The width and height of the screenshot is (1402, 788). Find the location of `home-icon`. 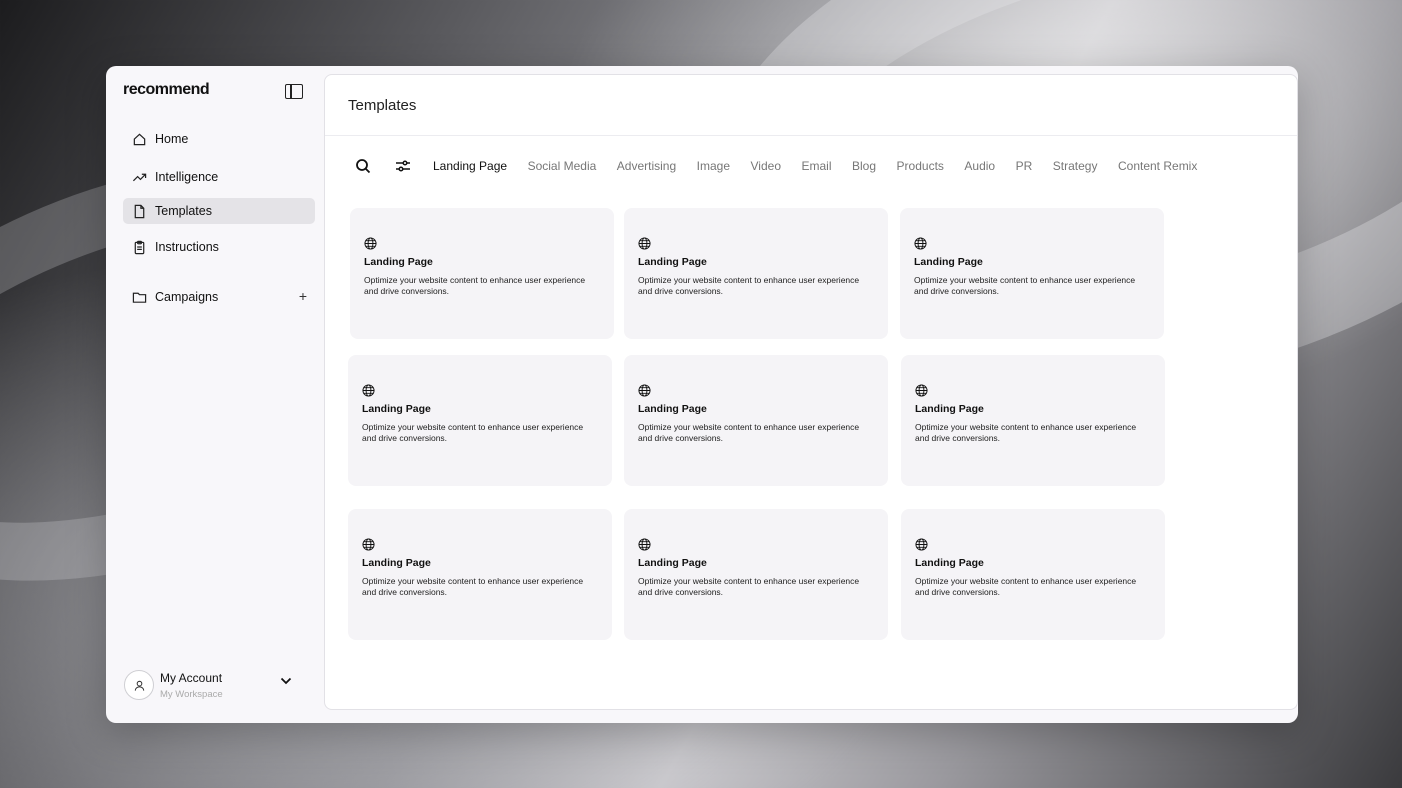

home-icon is located at coordinates (139, 139).